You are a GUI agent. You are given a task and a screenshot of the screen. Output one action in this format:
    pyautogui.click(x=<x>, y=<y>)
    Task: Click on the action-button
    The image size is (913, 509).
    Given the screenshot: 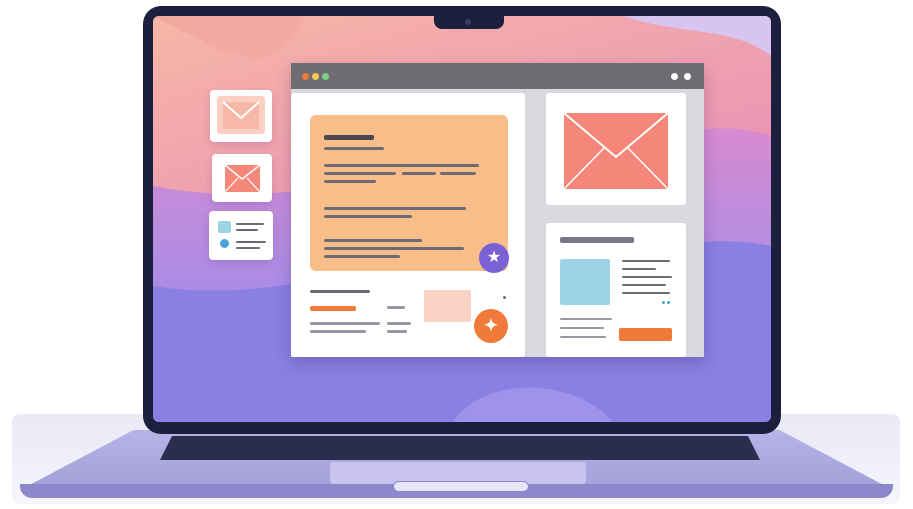 What is the action you would take?
    pyautogui.click(x=645, y=334)
    